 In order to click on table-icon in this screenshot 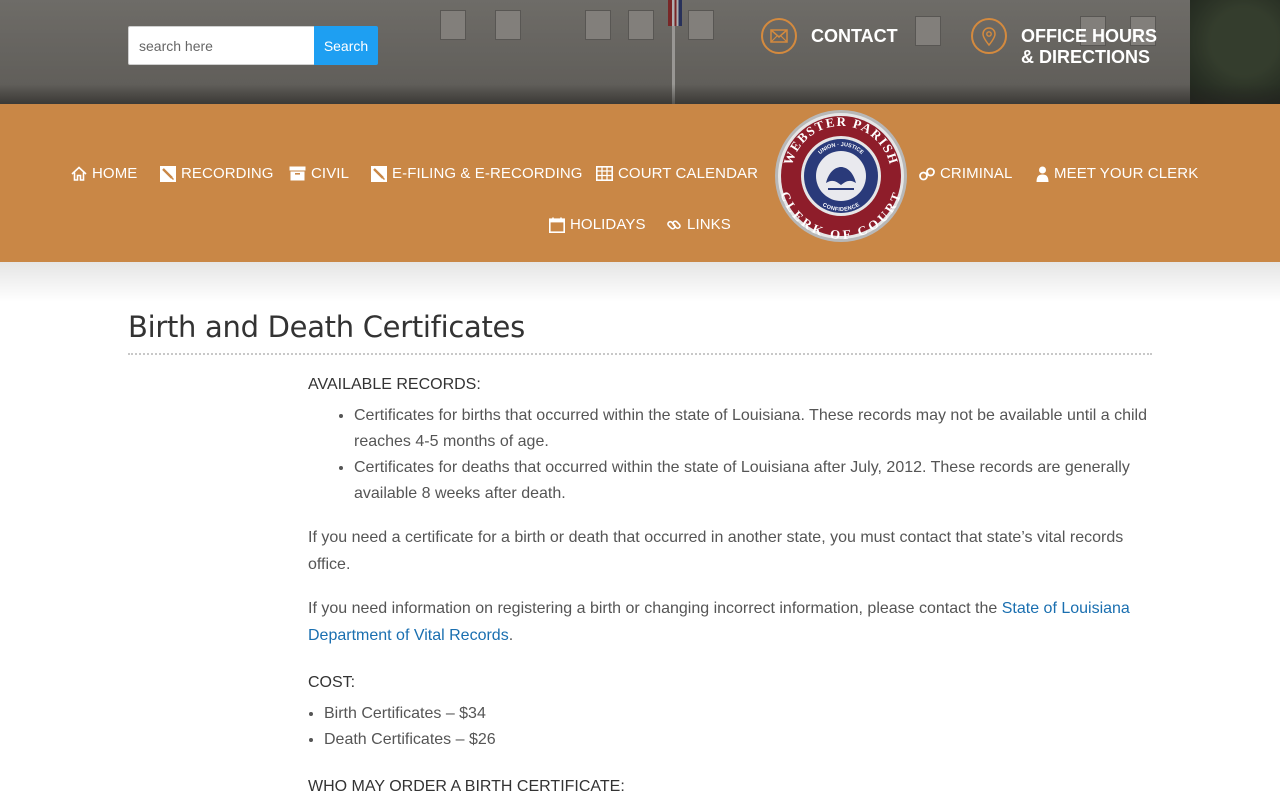, I will do `click(604, 173)`.